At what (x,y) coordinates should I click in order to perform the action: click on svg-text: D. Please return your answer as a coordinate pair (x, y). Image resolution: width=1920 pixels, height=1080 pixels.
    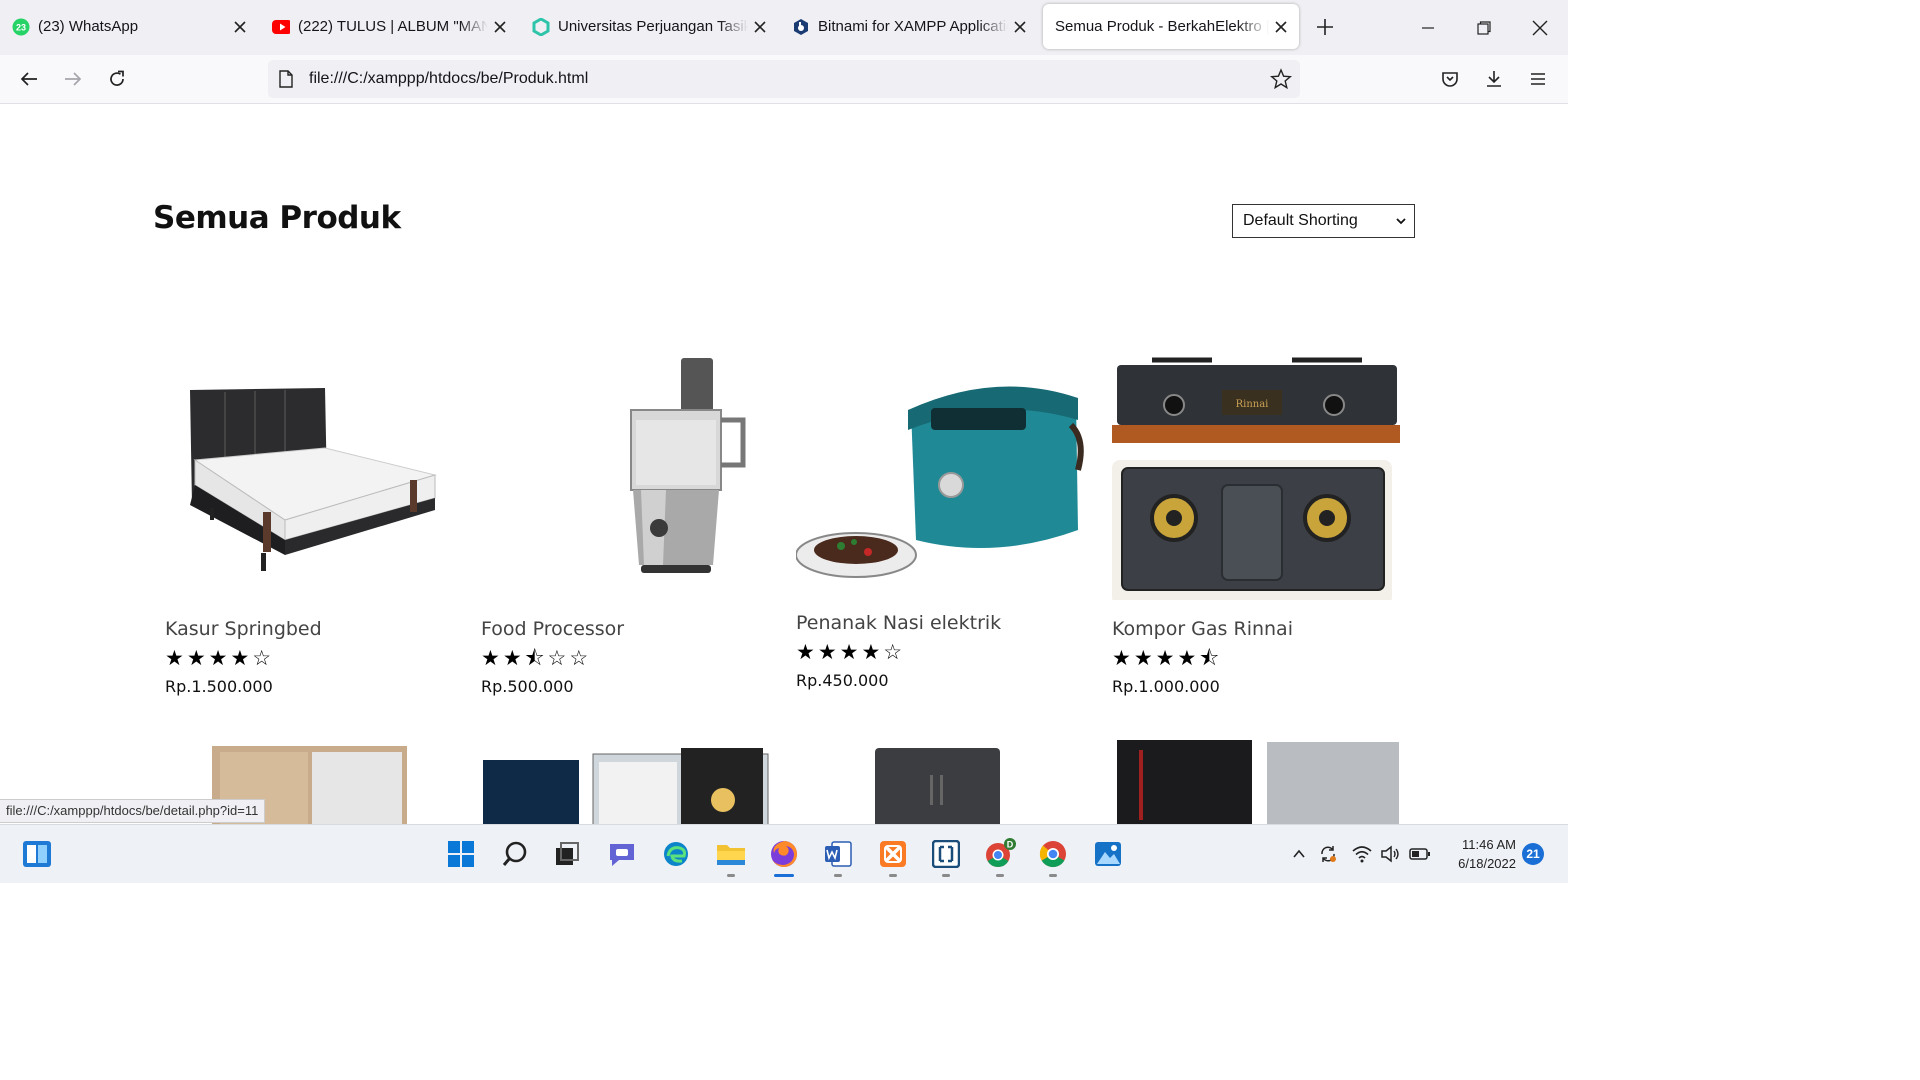
    Looking at the image, I should click on (1010, 845).